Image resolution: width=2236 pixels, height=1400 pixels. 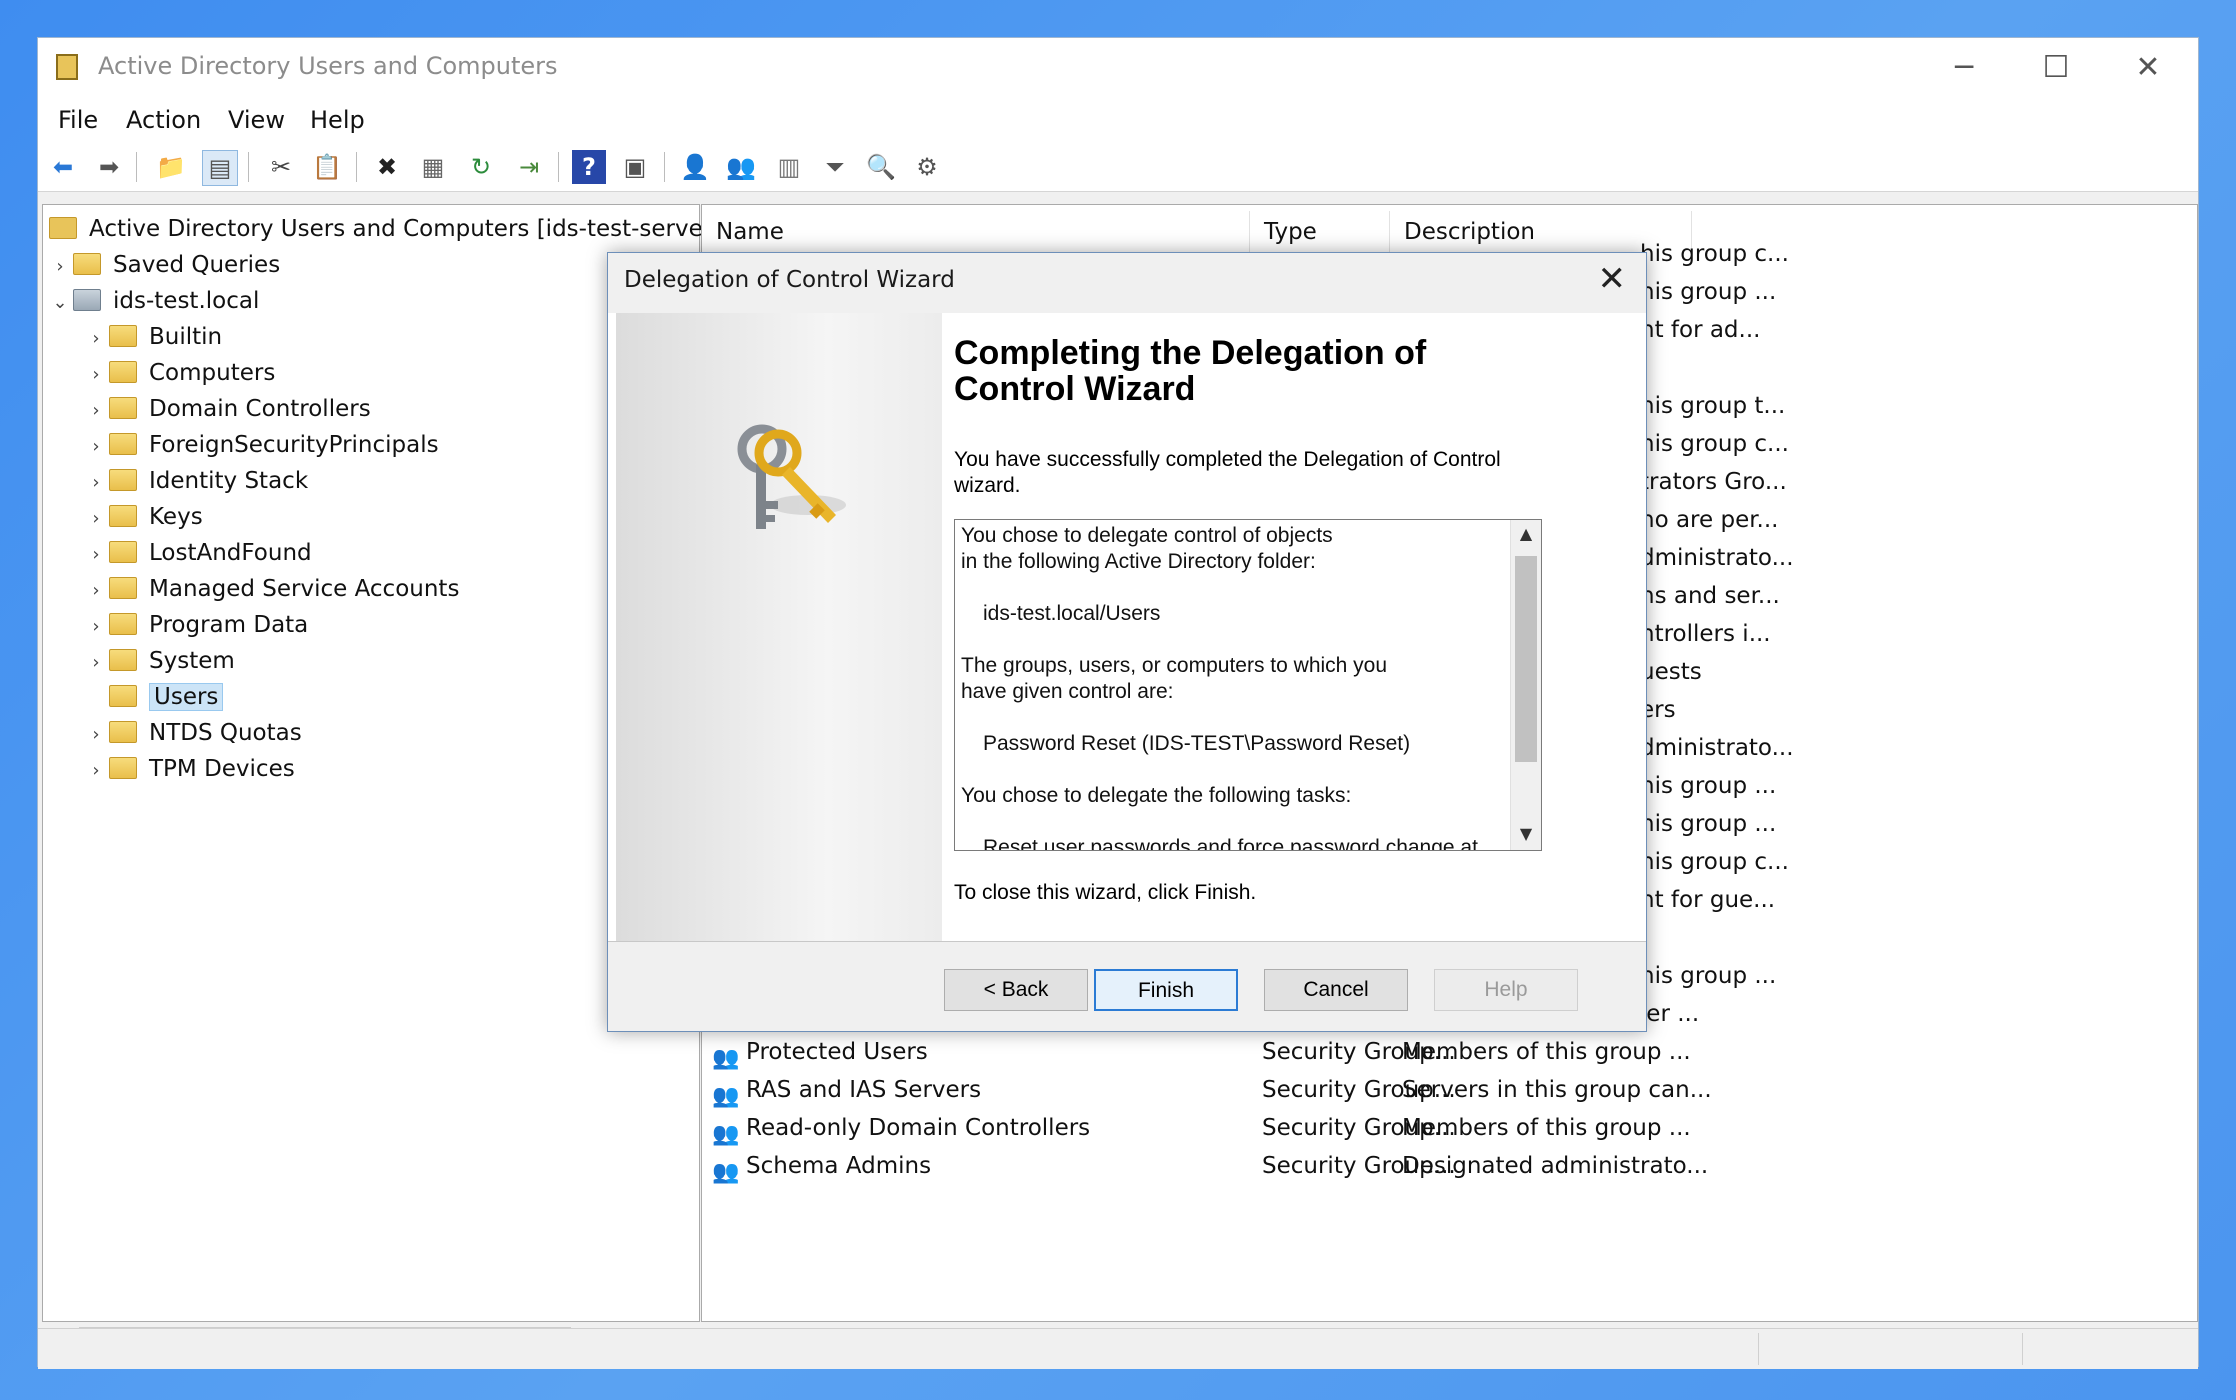 What do you see at coordinates (337, 120) in the screenshot?
I see `menu-help: Help` at bounding box center [337, 120].